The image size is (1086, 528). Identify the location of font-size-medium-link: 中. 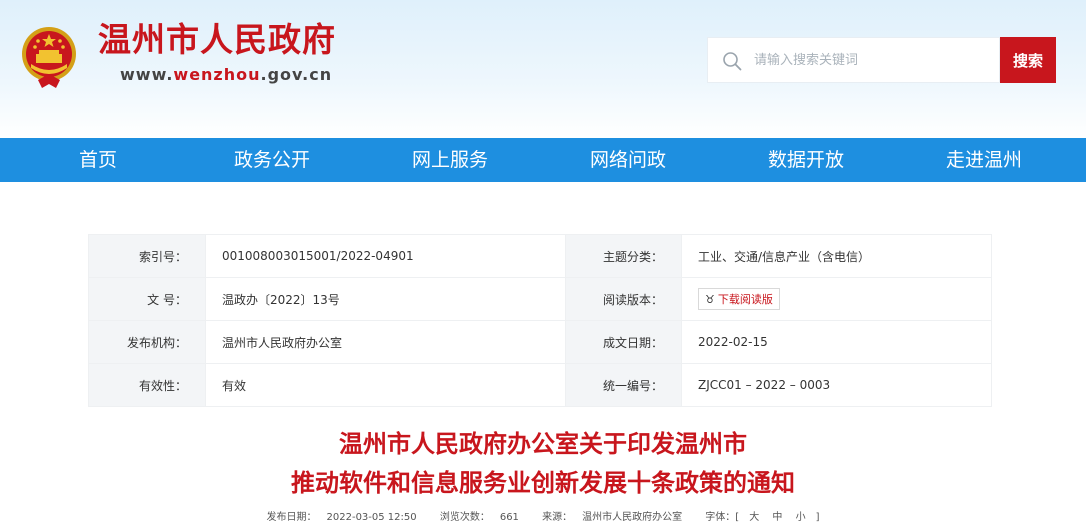
(777, 517).